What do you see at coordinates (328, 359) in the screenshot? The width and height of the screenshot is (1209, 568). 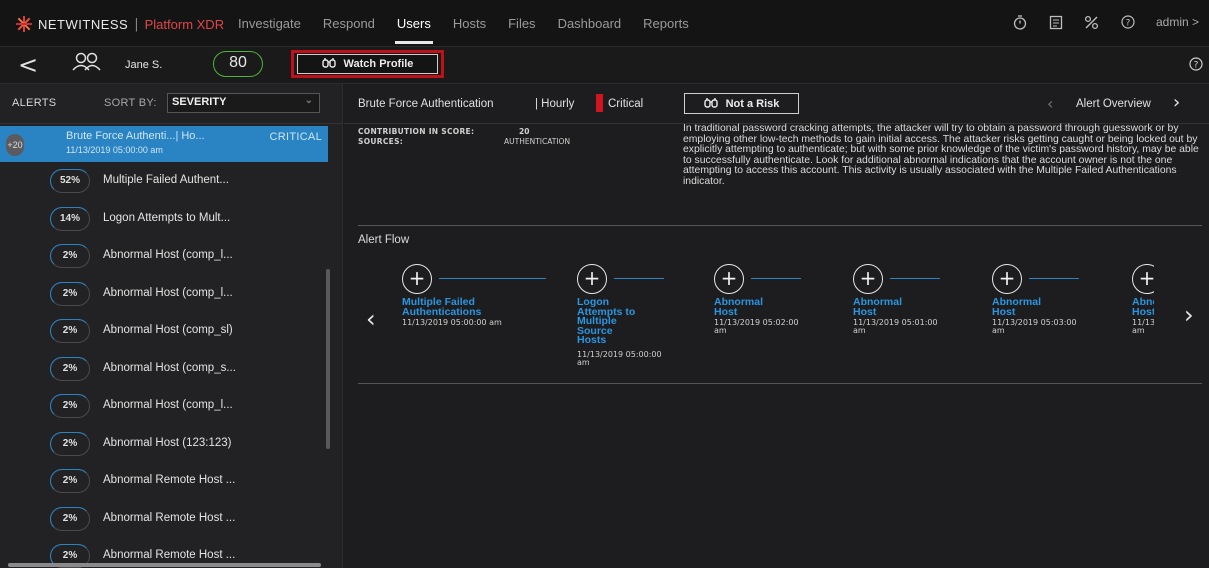 I see `vertical-scrollbar` at bounding box center [328, 359].